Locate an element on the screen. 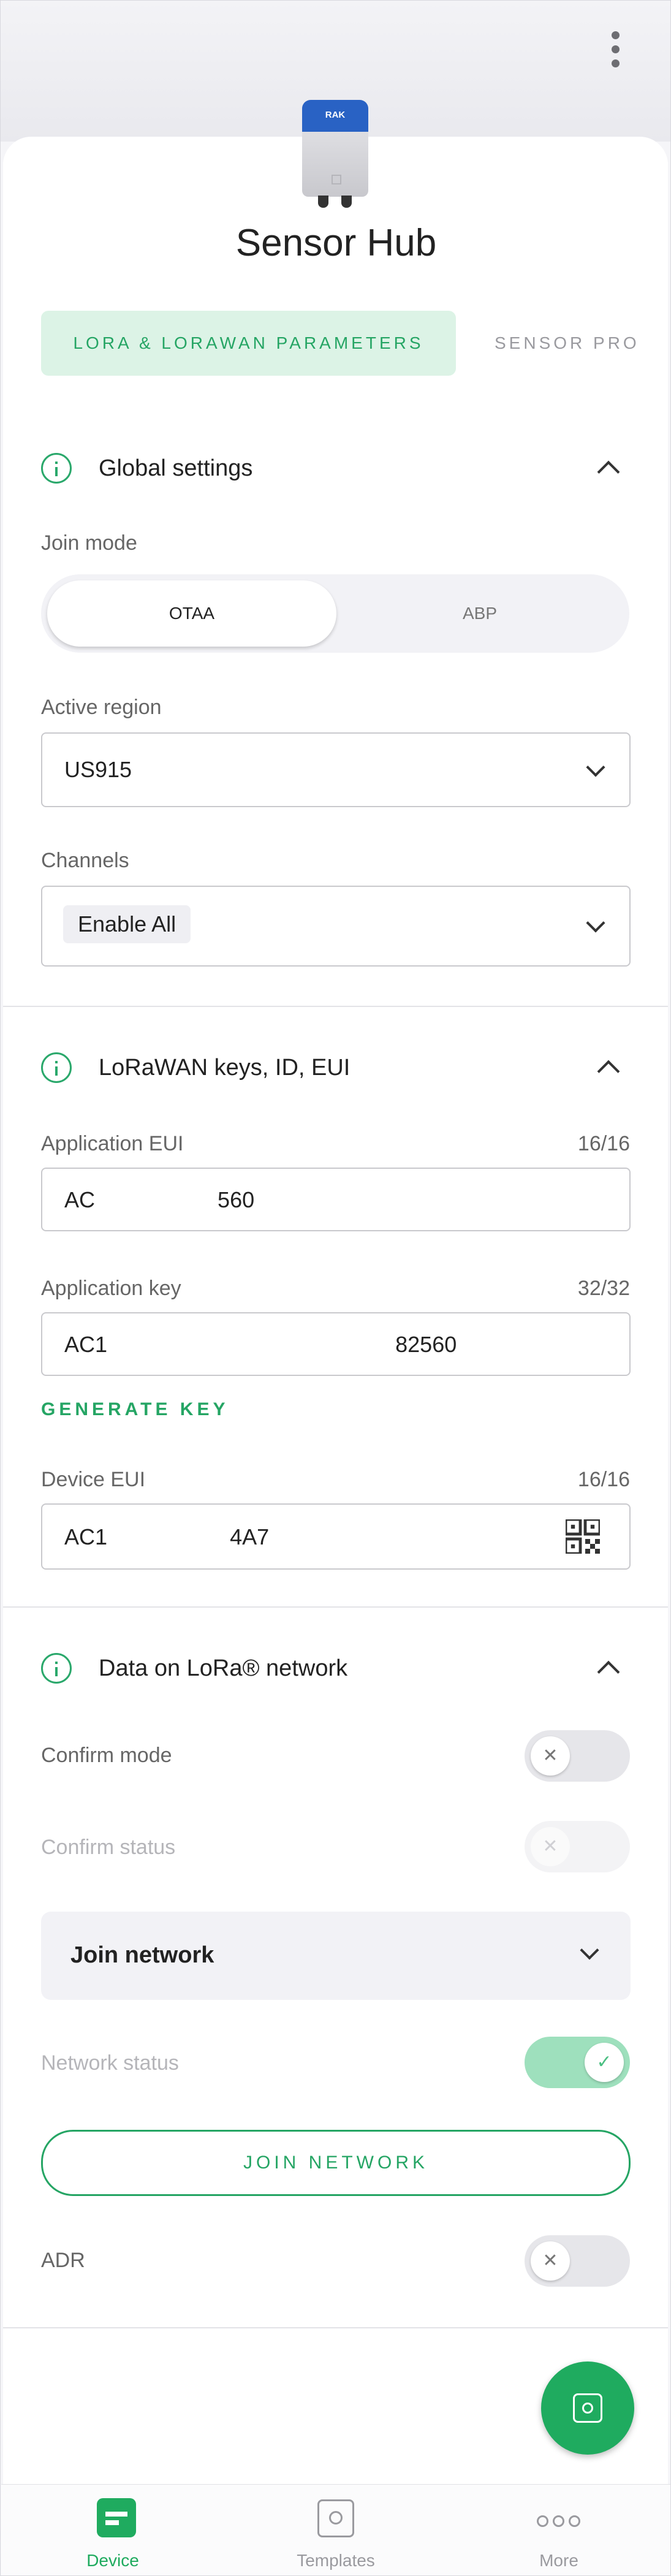  tab-lora-parameters: LORA & LORAWAN PARAMETERS is located at coordinates (248, 343).